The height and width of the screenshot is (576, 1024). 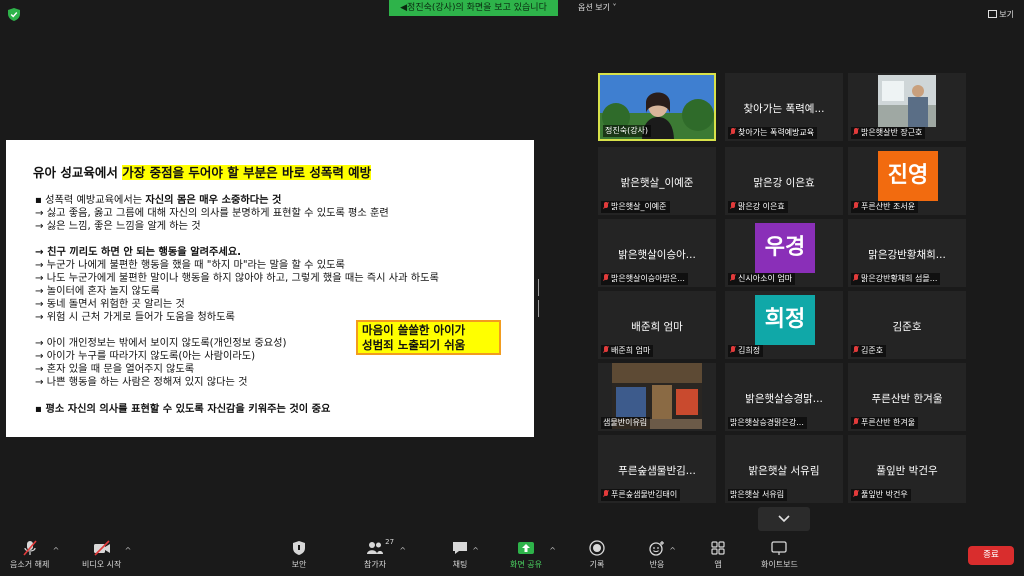 I want to click on participant-tile: 밝은햇살_이예준 밝은햇살_이예준, so click(x=657, y=181).